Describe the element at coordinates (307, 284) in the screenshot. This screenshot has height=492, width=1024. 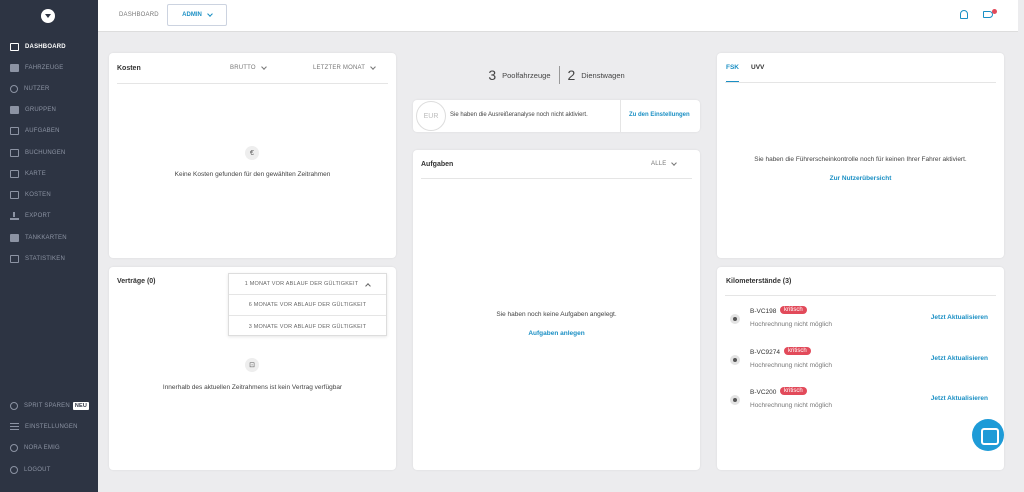
I see `dropdown-selected: 1 MONAT VOR ABLAUF DER GÜLTIGKEIT` at that location.